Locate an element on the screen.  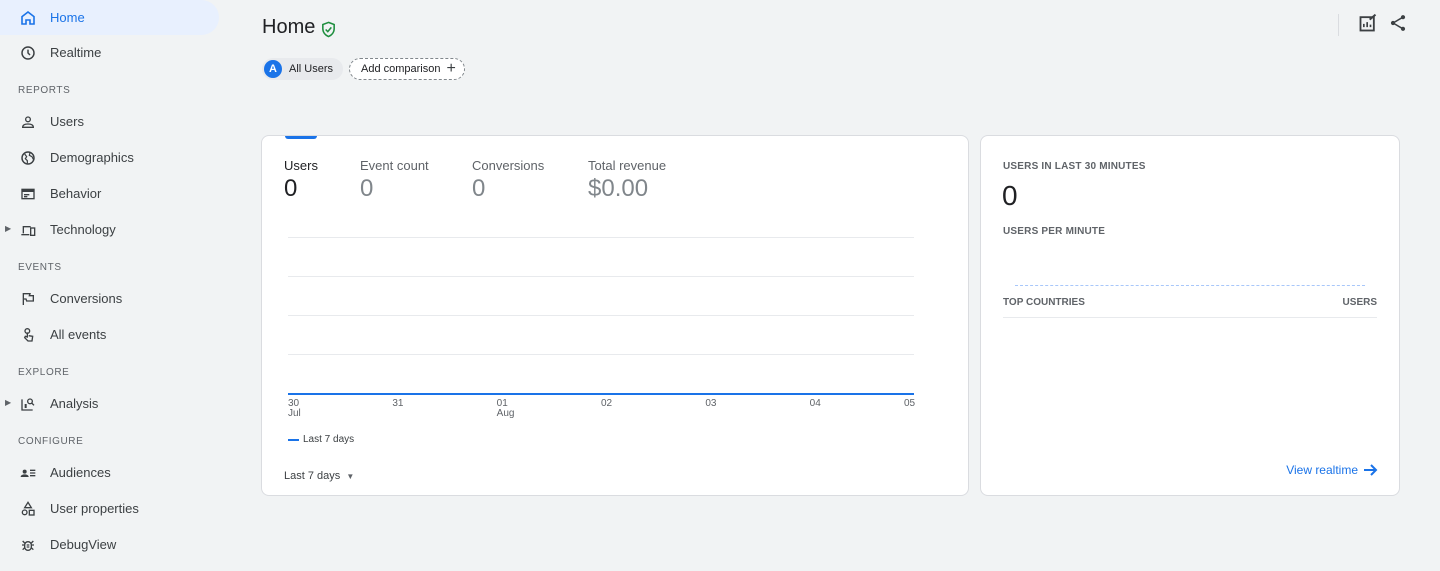
x-tick-label: 31 is located at coordinates (397, 404).